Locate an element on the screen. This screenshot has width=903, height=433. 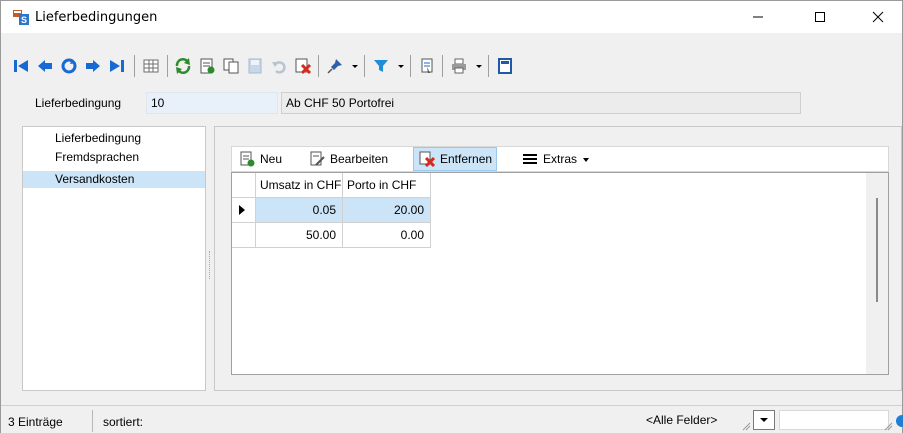
reload-icon is located at coordinates (183, 66).